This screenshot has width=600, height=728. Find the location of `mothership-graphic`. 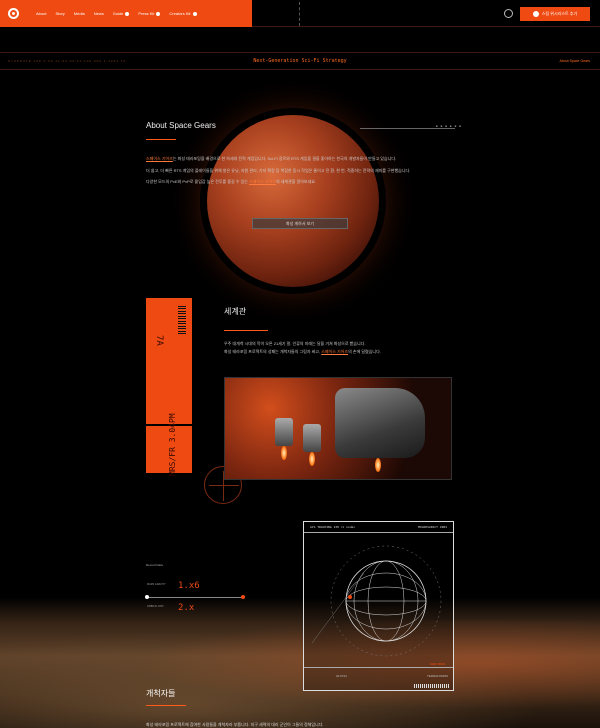

mothership-graphic is located at coordinates (380, 423).